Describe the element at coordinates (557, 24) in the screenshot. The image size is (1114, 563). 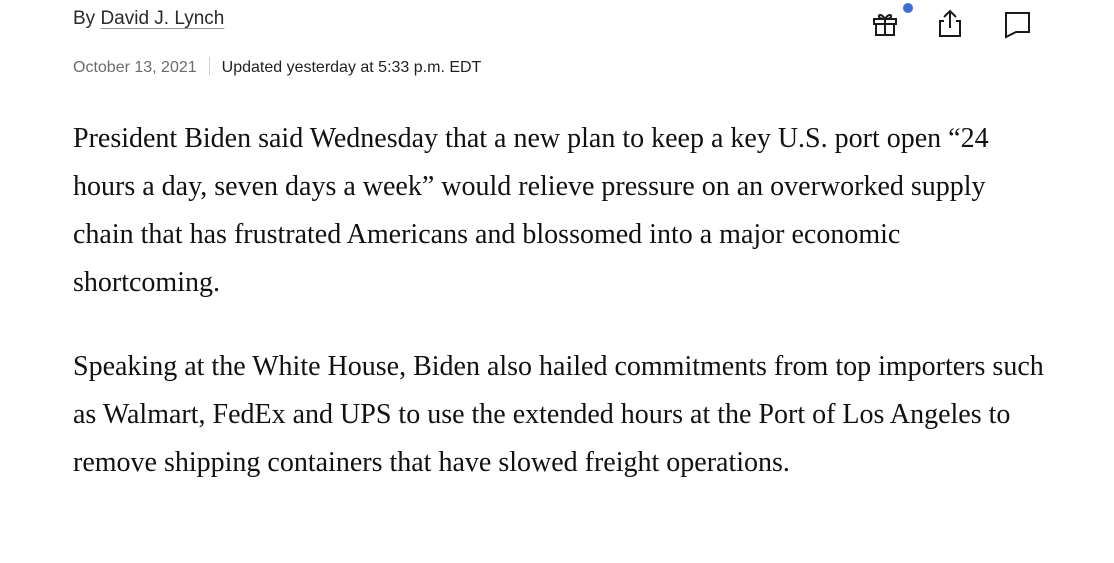
I see `article-toolbar` at that location.